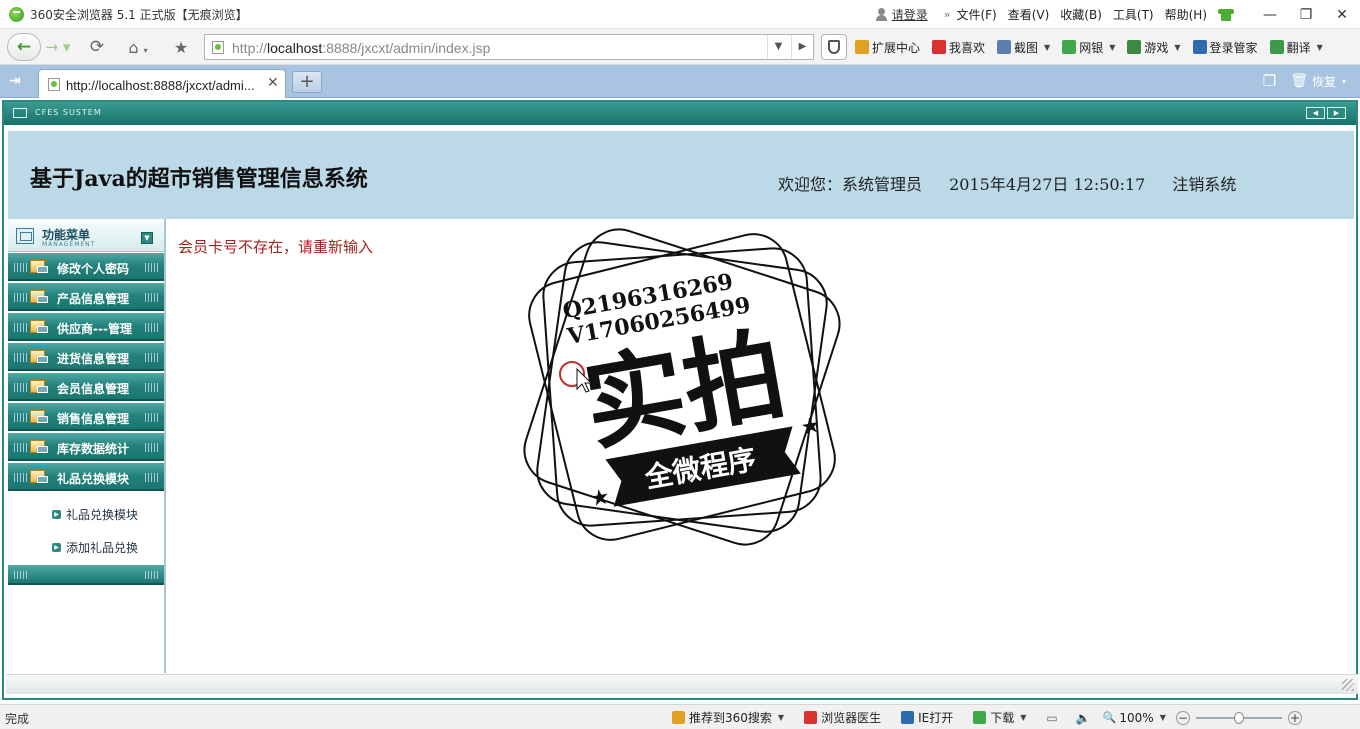 The width and height of the screenshot is (1360, 729). Describe the element at coordinates (1186, 14) in the screenshot. I see `menu-help: 帮助(H)` at that location.